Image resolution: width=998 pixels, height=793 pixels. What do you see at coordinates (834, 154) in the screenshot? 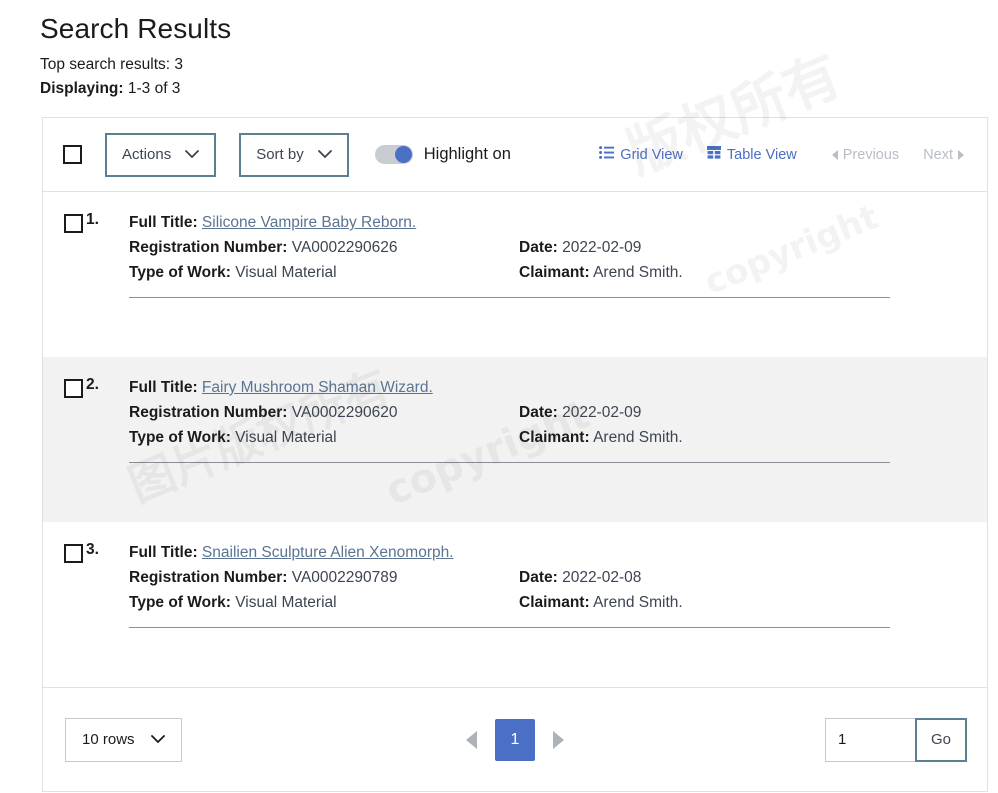
I see `caret-left-icon` at bounding box center [834, 154].